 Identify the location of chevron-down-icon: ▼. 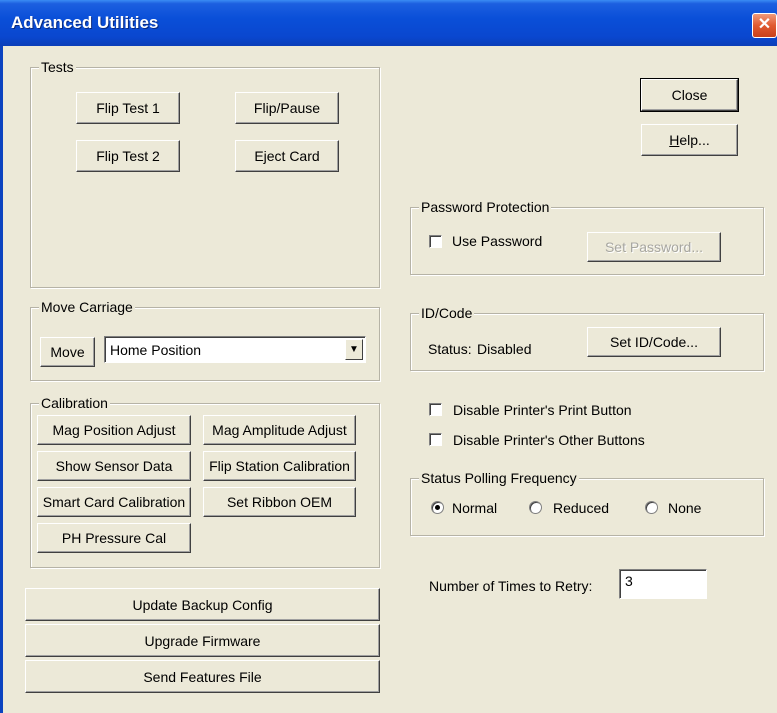
(354, 349).